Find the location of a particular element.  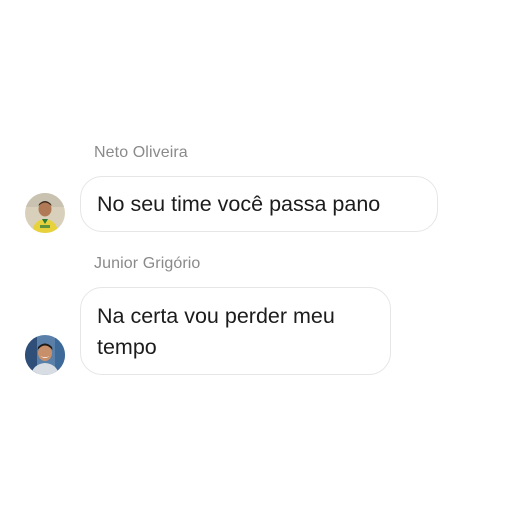

sender-name: Neto Oliveira is located at coordinates (141, 153).